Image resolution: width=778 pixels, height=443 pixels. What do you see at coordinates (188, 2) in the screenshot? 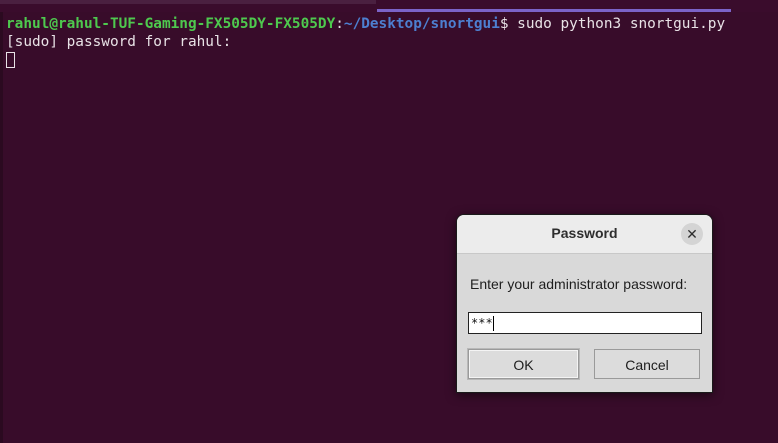
I see `tab-inactive` at bounding box center [188, 2].